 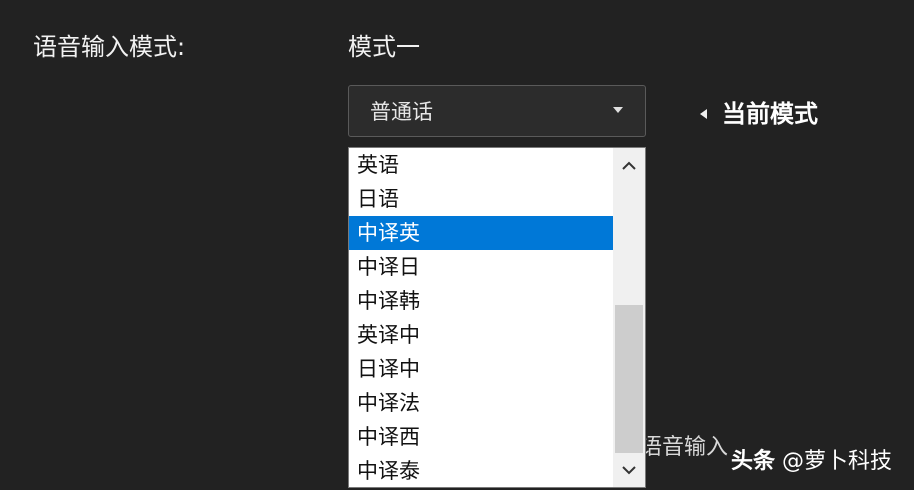 What do you see at coordinates (384, 47) in the screenshot?
I see `mode-name: 模式一` at bounding box center [384, 47].